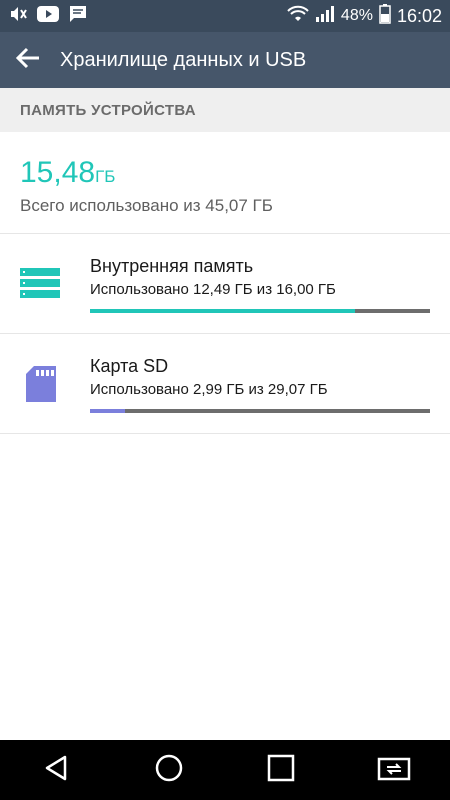 The height and width of the screenshot is (800, 450). I want to click on signal-icon, so click(325, 16).